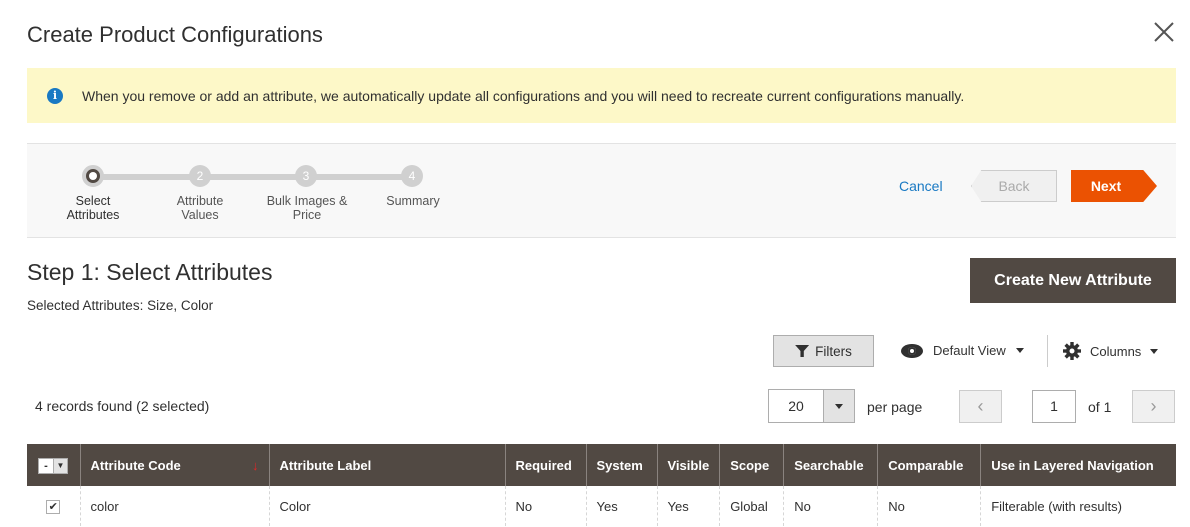 Image resolution: width=1190 pixels, height=527 pixels. Describe the element at coordinates (306, 176) in the screenshot. I see `step-3-marker: 3` at that location.